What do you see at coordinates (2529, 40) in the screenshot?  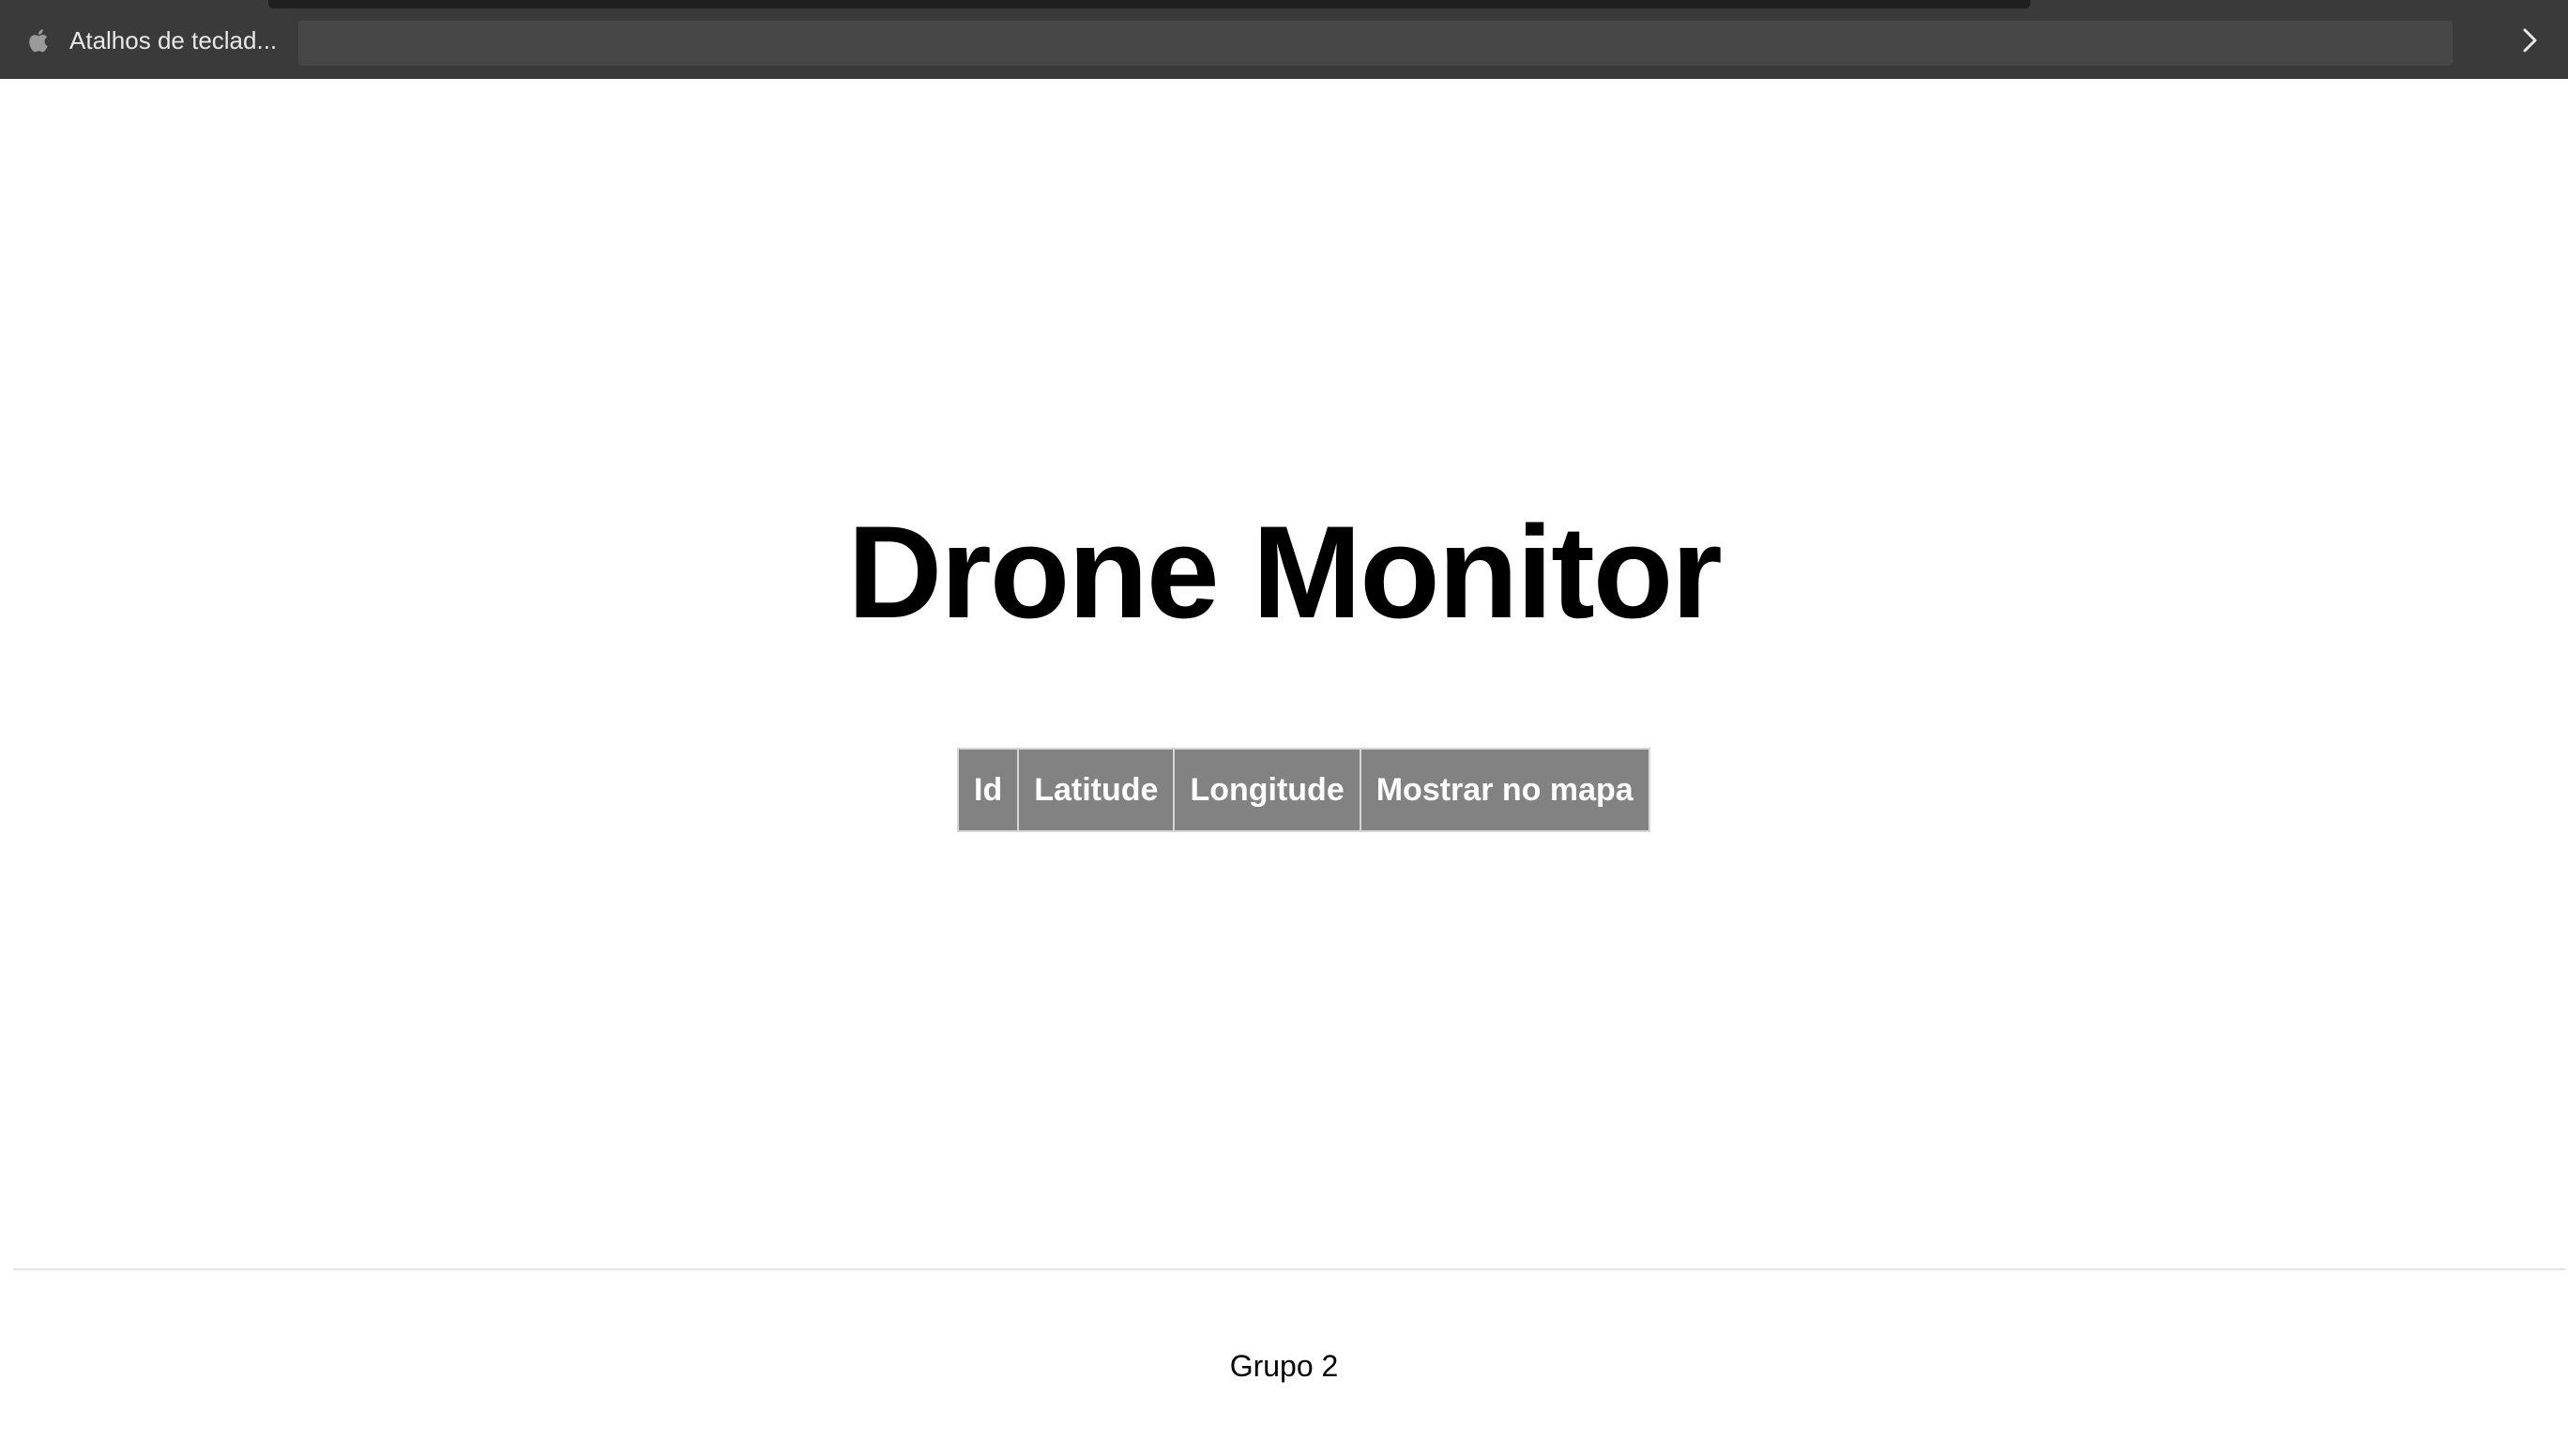 I see `chevron-right-icon` at bounding box center [2529, 40].